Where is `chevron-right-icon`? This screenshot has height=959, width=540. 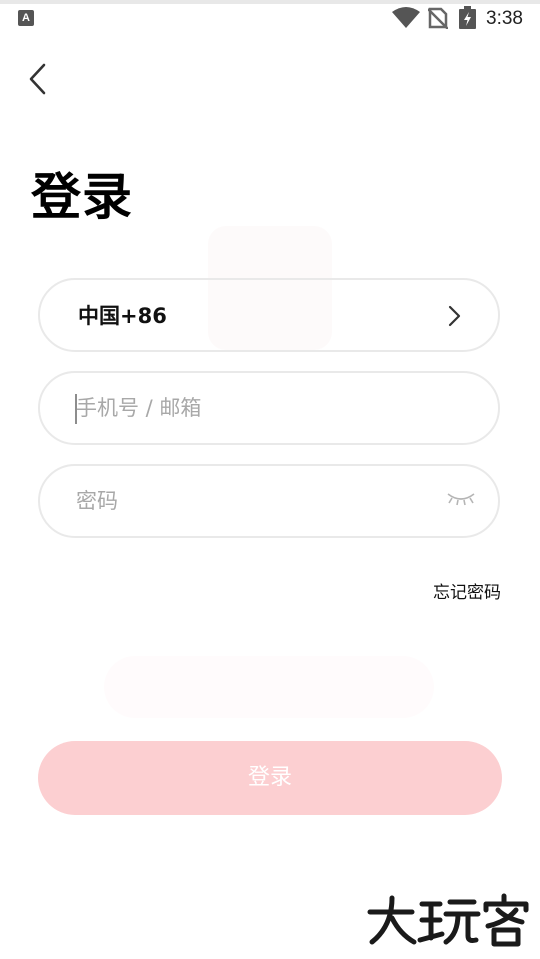
chevron-right-icon is located at coordinates (454, 316).